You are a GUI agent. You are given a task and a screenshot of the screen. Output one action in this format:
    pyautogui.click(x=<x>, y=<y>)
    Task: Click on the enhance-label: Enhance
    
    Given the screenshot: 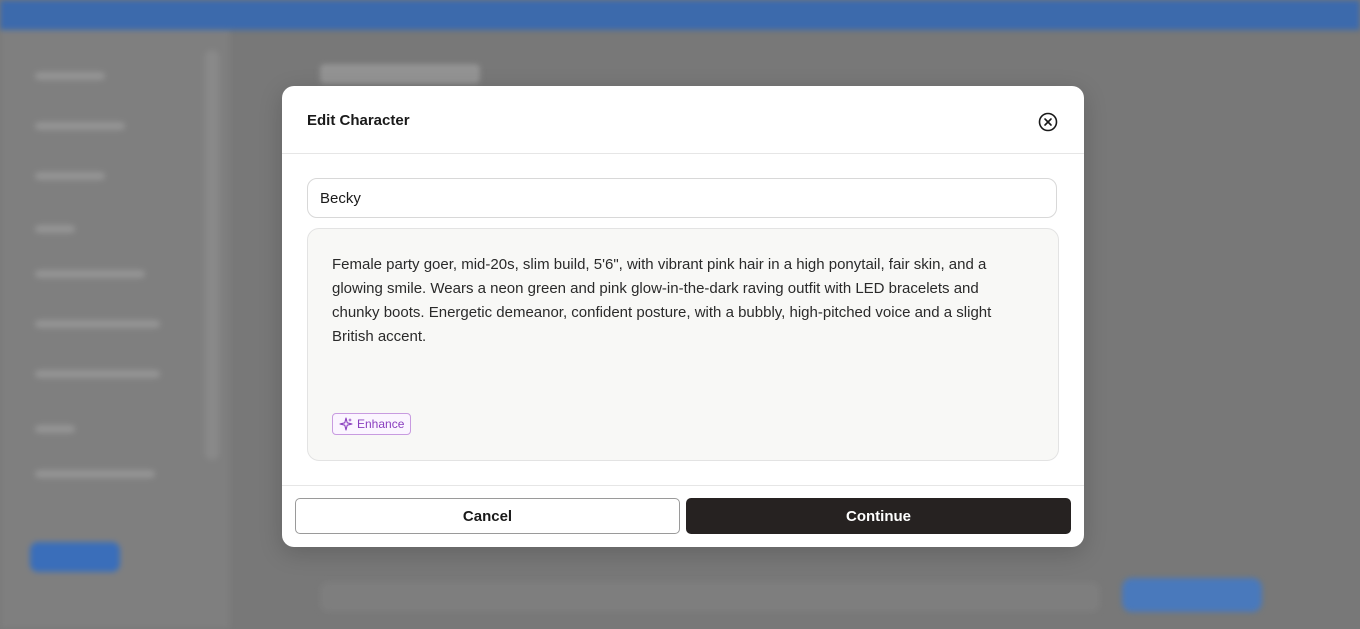 What is the action you would take?
    pyautogui.click(x=381, y=424)
    